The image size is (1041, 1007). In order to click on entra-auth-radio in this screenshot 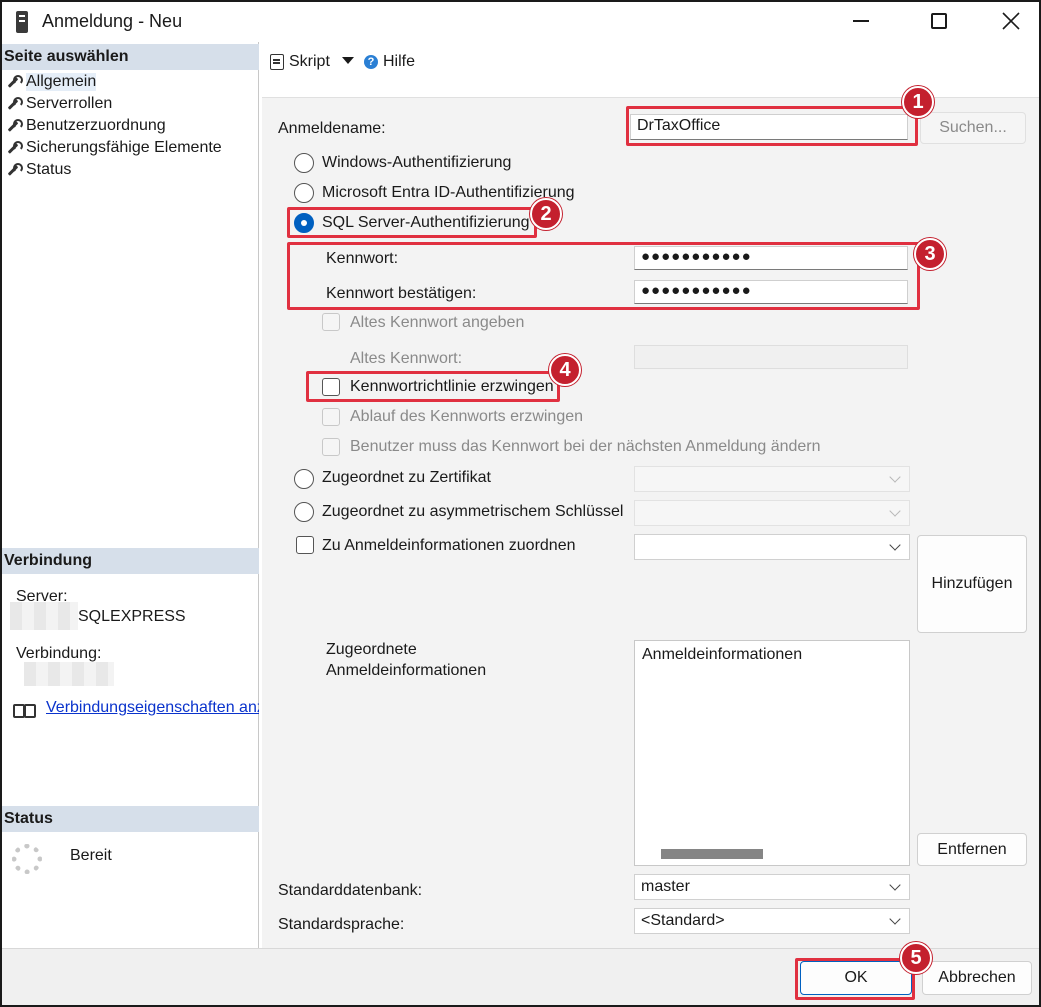, I will do `click(304, 193)`.